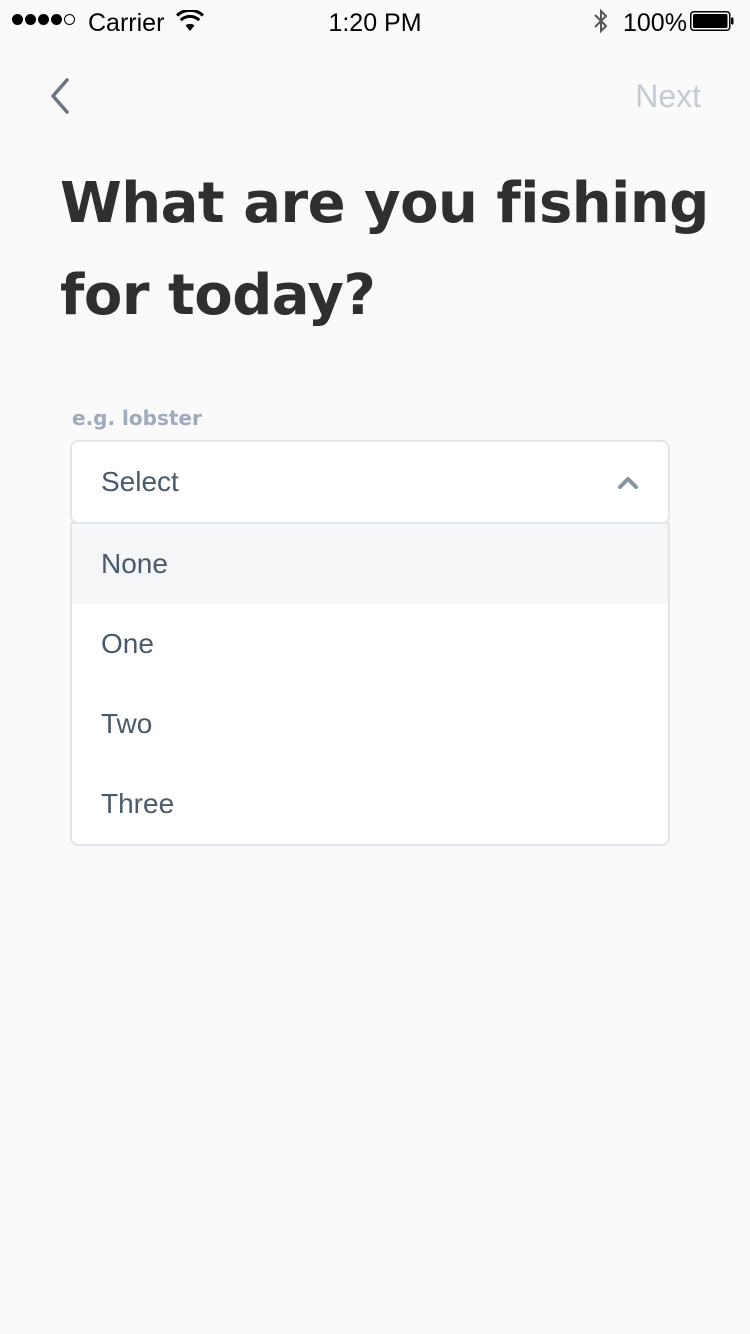 The image size is (750, 1334). Describe the element at coordinates (140, 481) in the screenshot. I see `select-value: Select` at that location.